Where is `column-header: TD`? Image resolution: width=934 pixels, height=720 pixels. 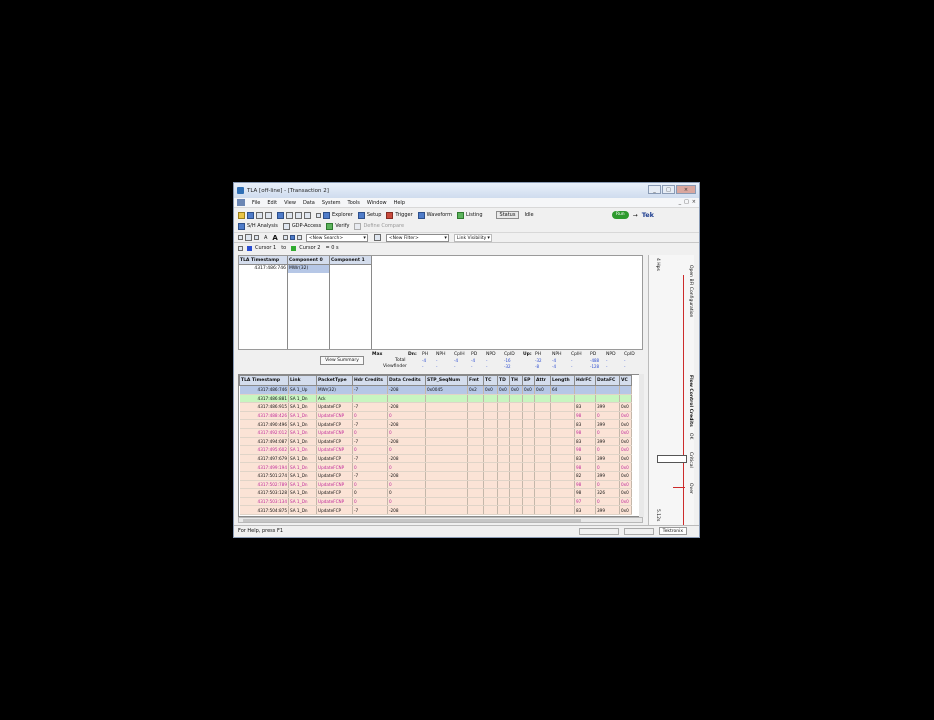
column-header: TD is located at coordinates (503, 380).